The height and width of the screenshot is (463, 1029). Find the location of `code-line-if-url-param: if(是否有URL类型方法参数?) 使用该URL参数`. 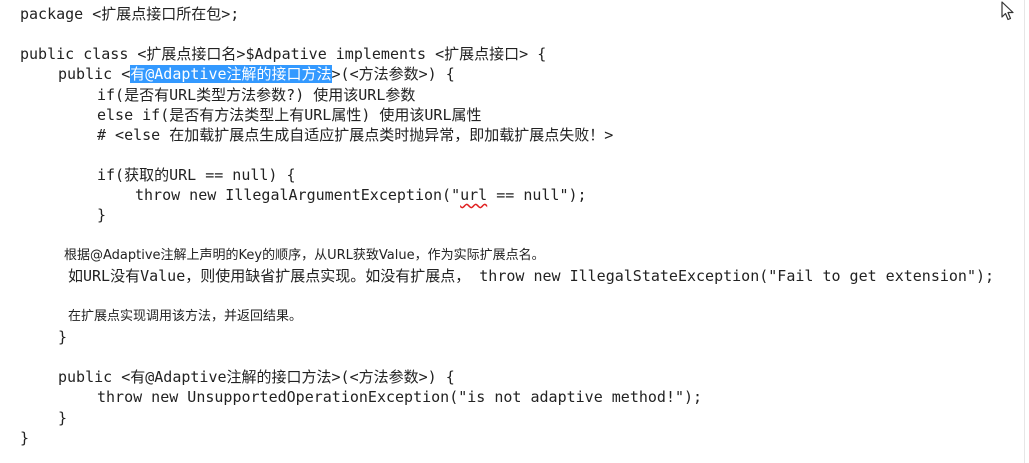

code-line-if-url-param: if(是否有URL类型方法参数?) 使用该URL参数 is located at coordinates (256, 95).